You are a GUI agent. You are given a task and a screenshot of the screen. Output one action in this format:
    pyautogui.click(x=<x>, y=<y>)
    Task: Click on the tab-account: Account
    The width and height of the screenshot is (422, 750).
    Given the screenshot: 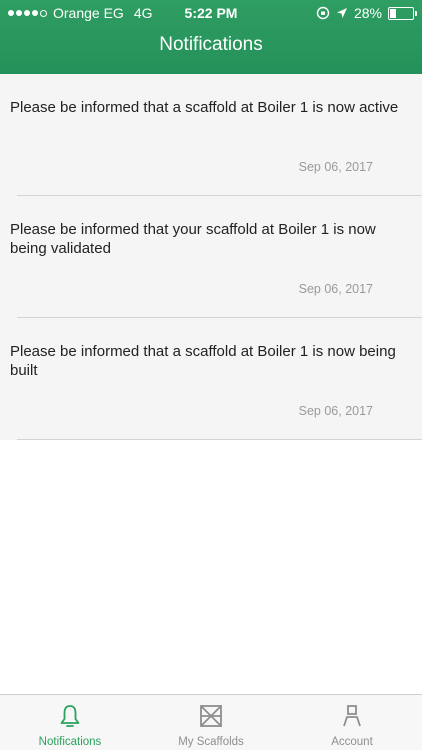 What is the action you would take?
    pyautogui.click(x=352, y=722)
    